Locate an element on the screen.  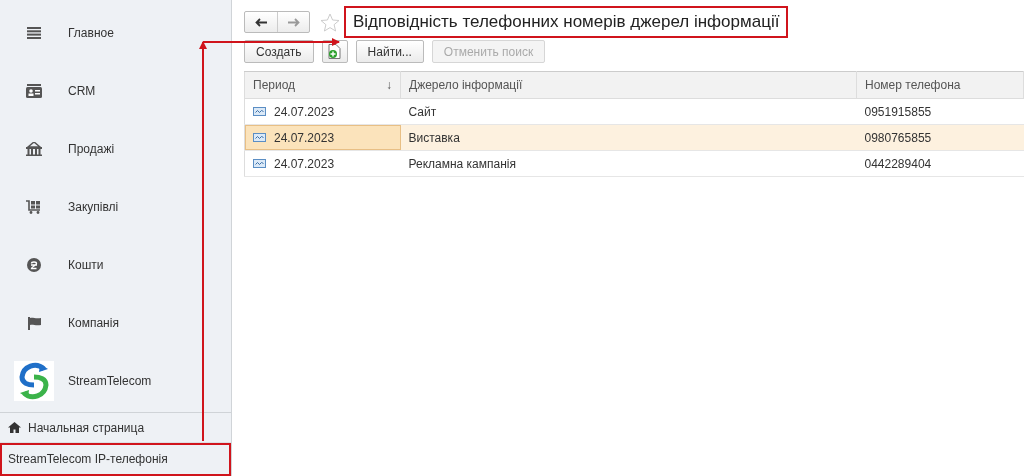
table-cell: 0980765855 is located at coordinates (940, 137).